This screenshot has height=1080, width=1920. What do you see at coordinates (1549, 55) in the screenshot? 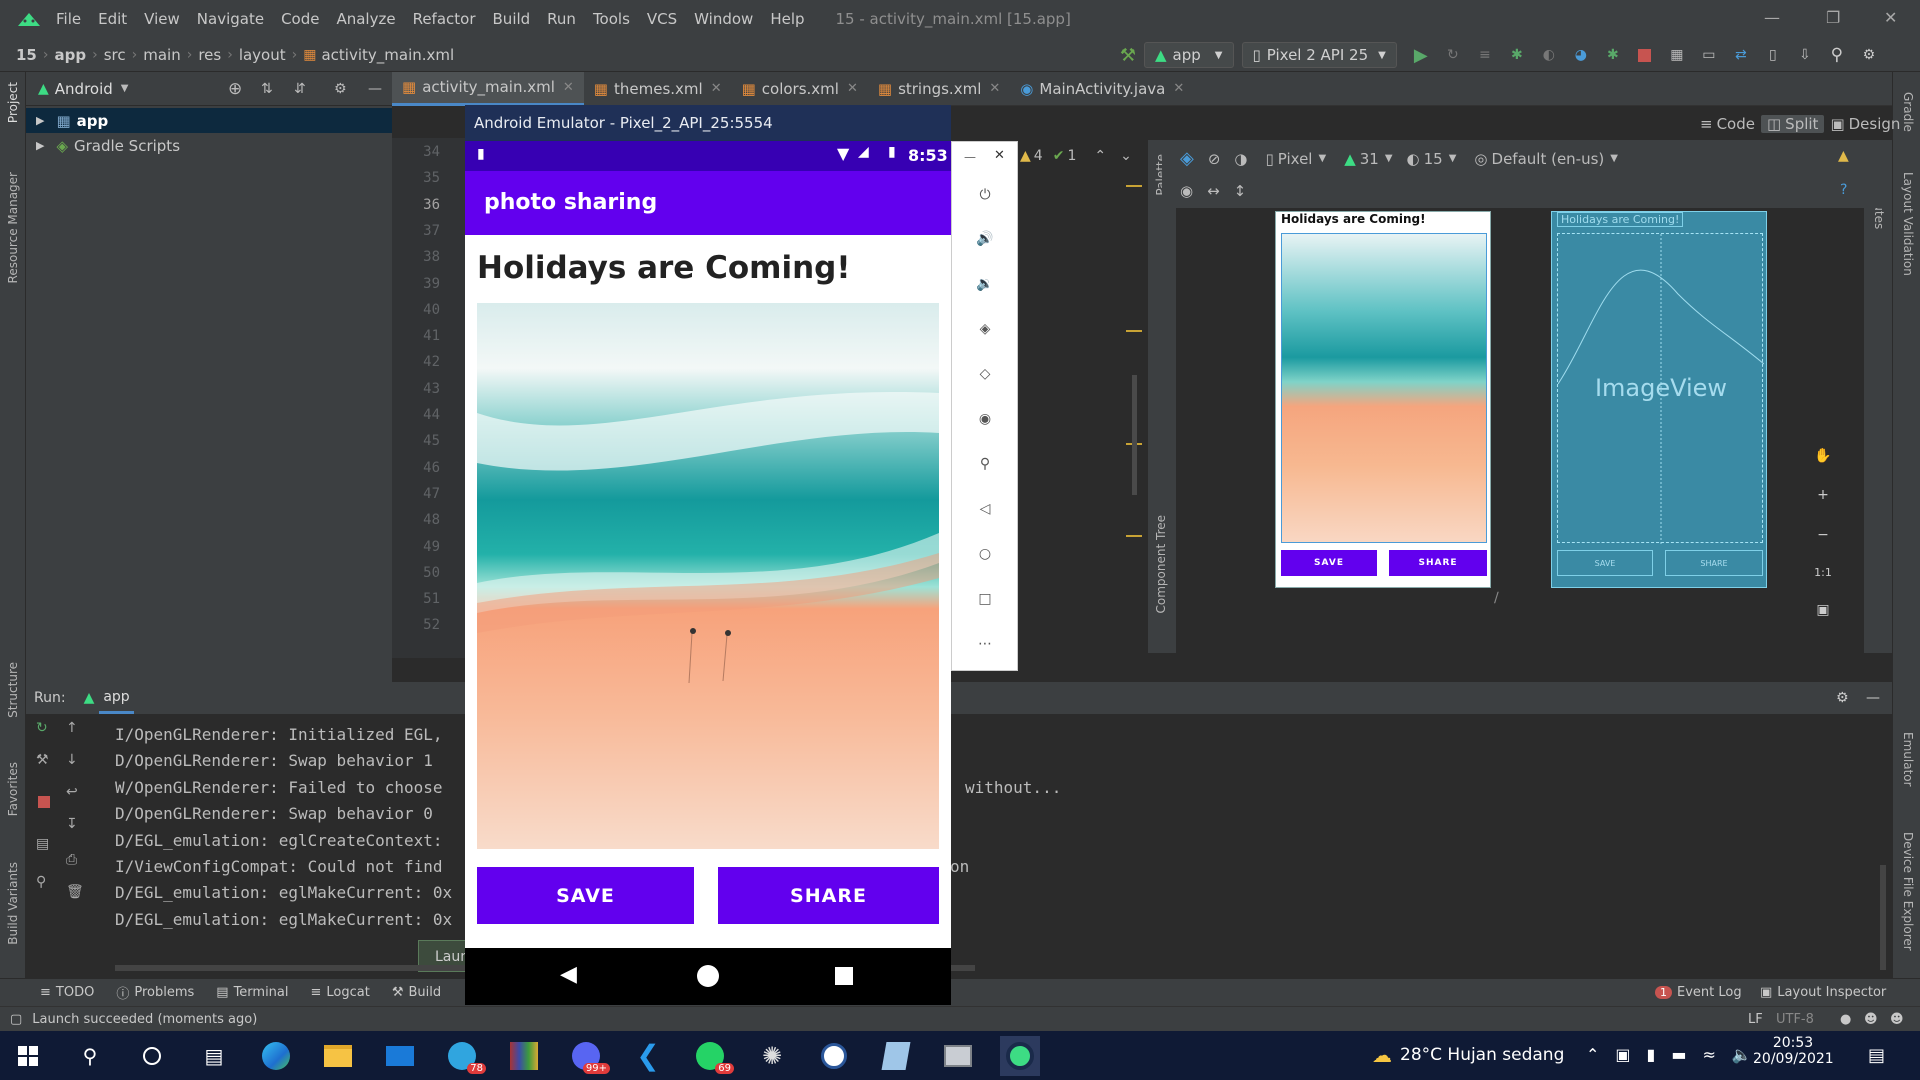
I see `attach-debugger-icon: ◐` at bounding box center [1549, 55].